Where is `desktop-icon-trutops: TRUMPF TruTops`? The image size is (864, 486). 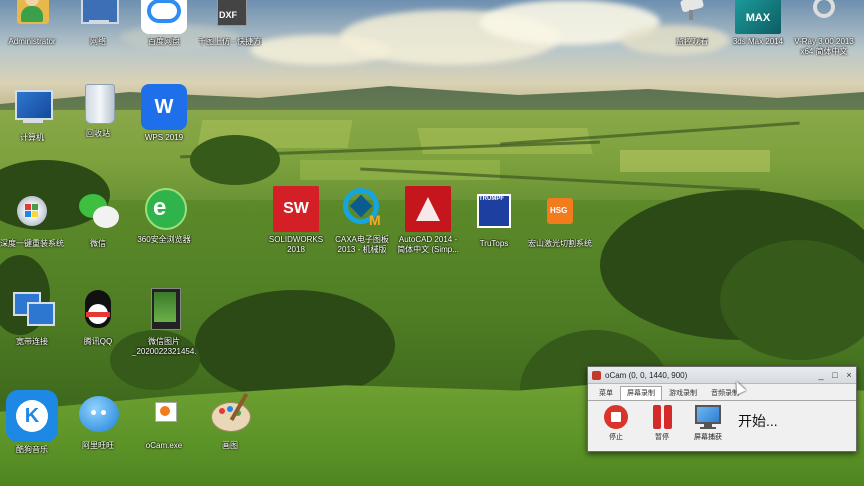
desktop-icon-trutops: TRUMPF TruTops is located at coordinates (494, 219).